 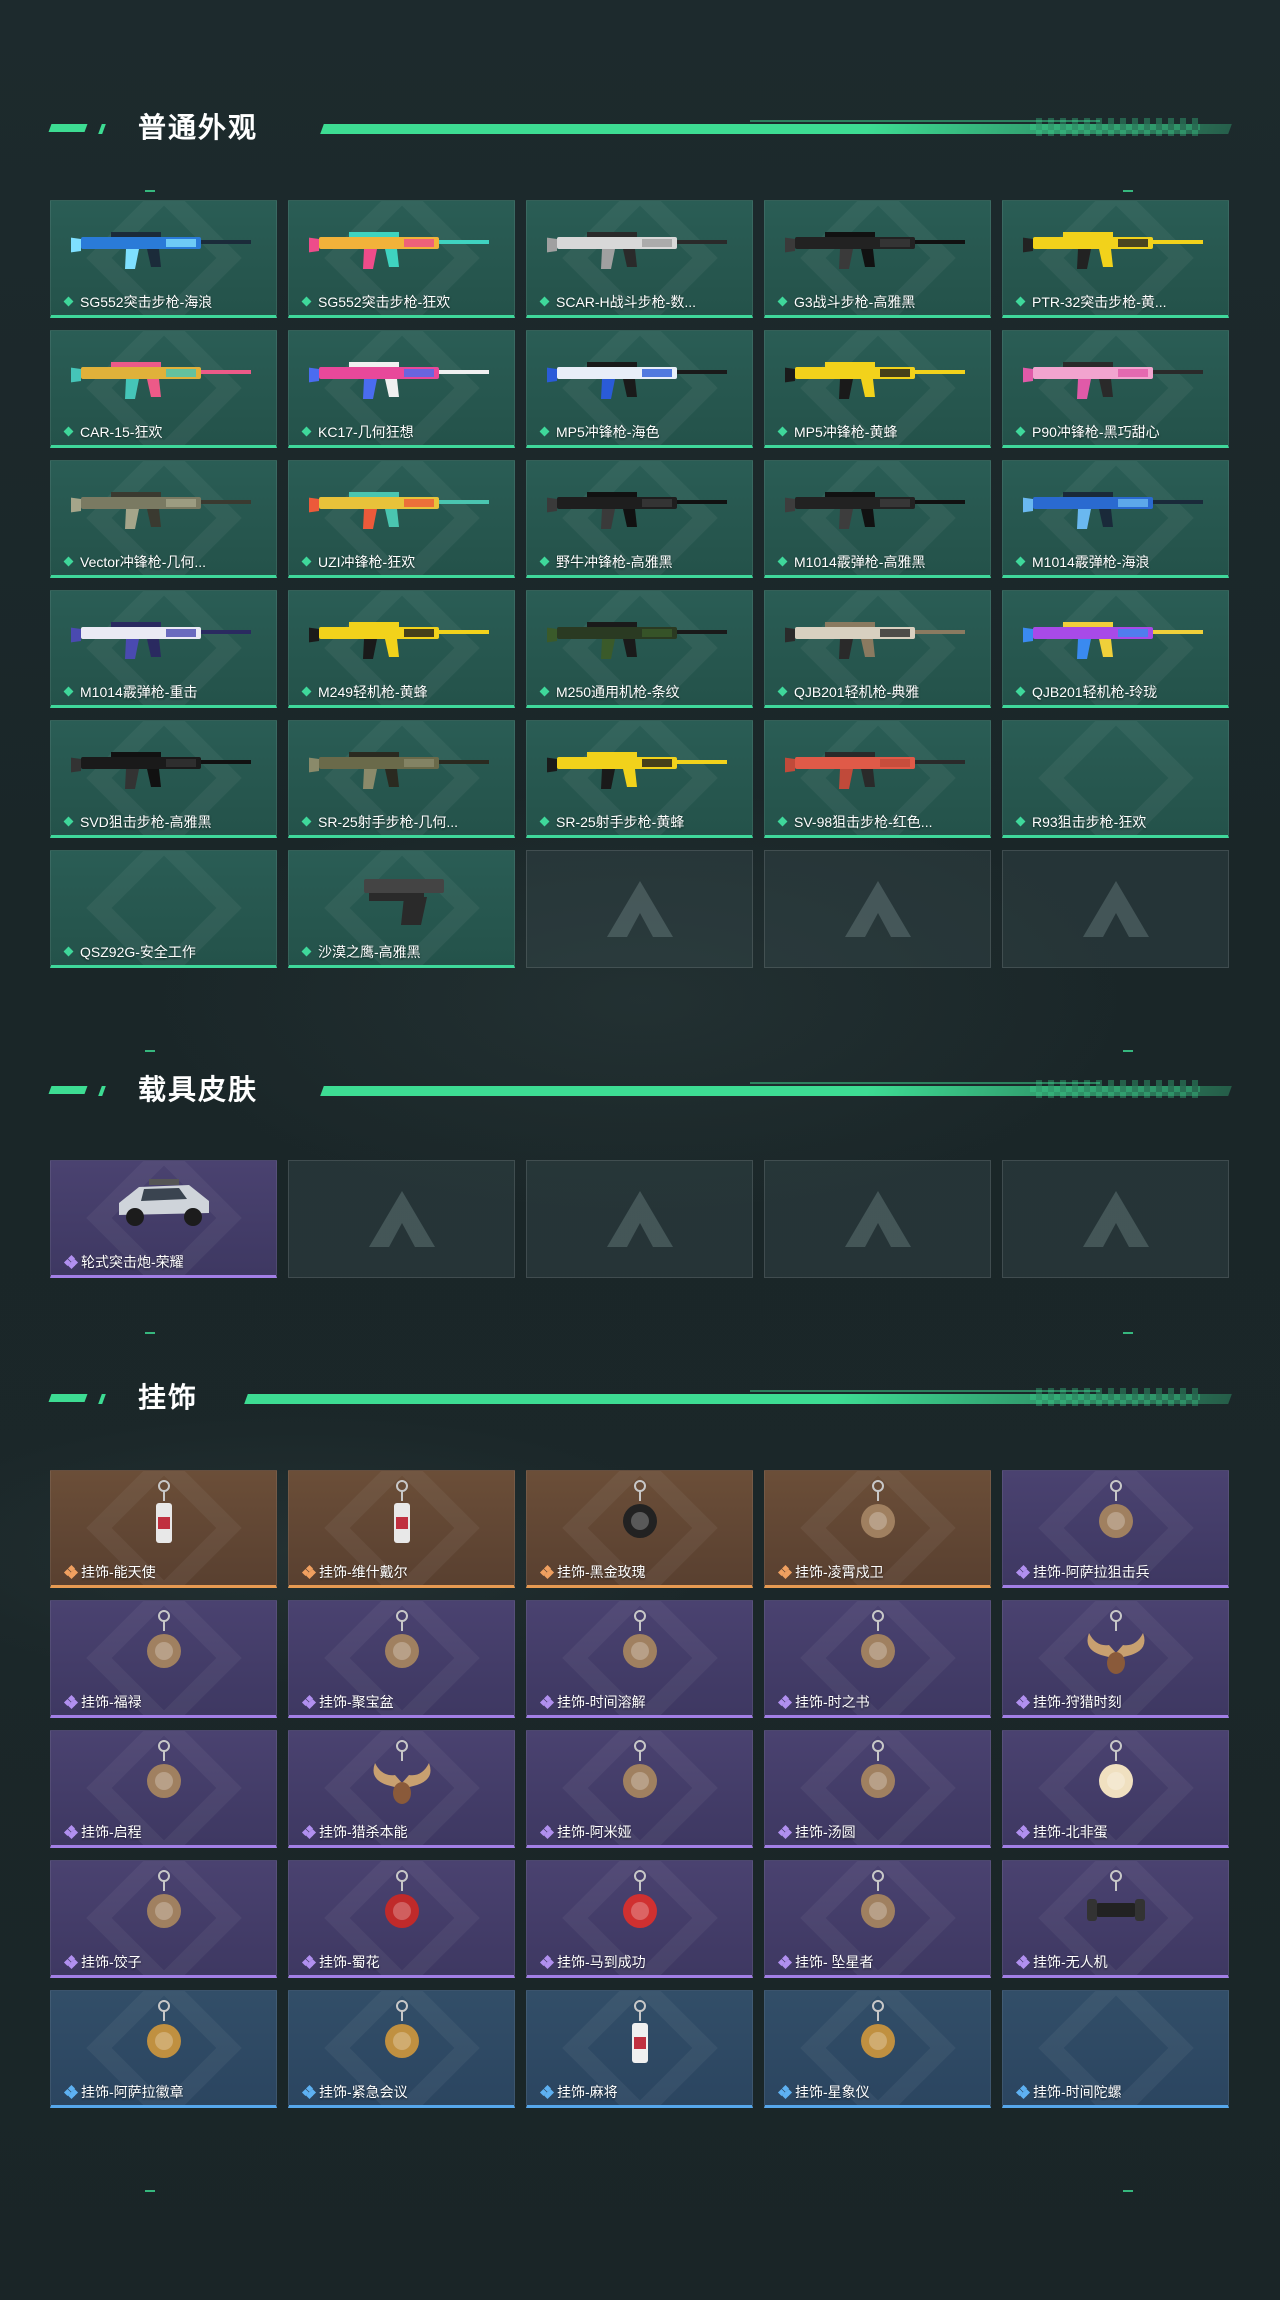 I want to click on charm-card: 挂饰-黑金玫瑰, so click(x=639, y=1529).